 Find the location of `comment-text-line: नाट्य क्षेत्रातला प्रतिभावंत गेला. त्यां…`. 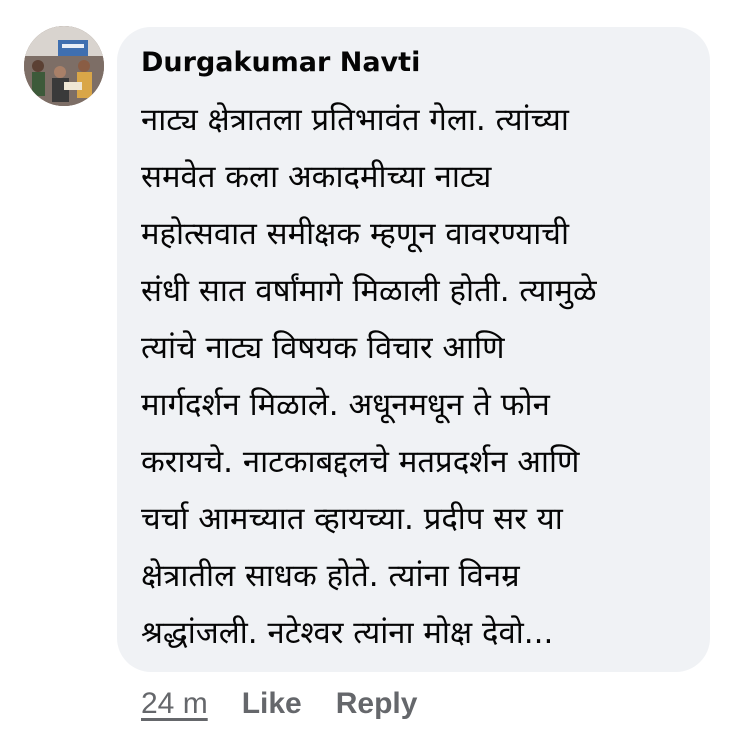

comment-text-line: नाट्य क्षेत्रातला प्रतिभावंत गेला. त्यां… is located at coordinates (355, 120).